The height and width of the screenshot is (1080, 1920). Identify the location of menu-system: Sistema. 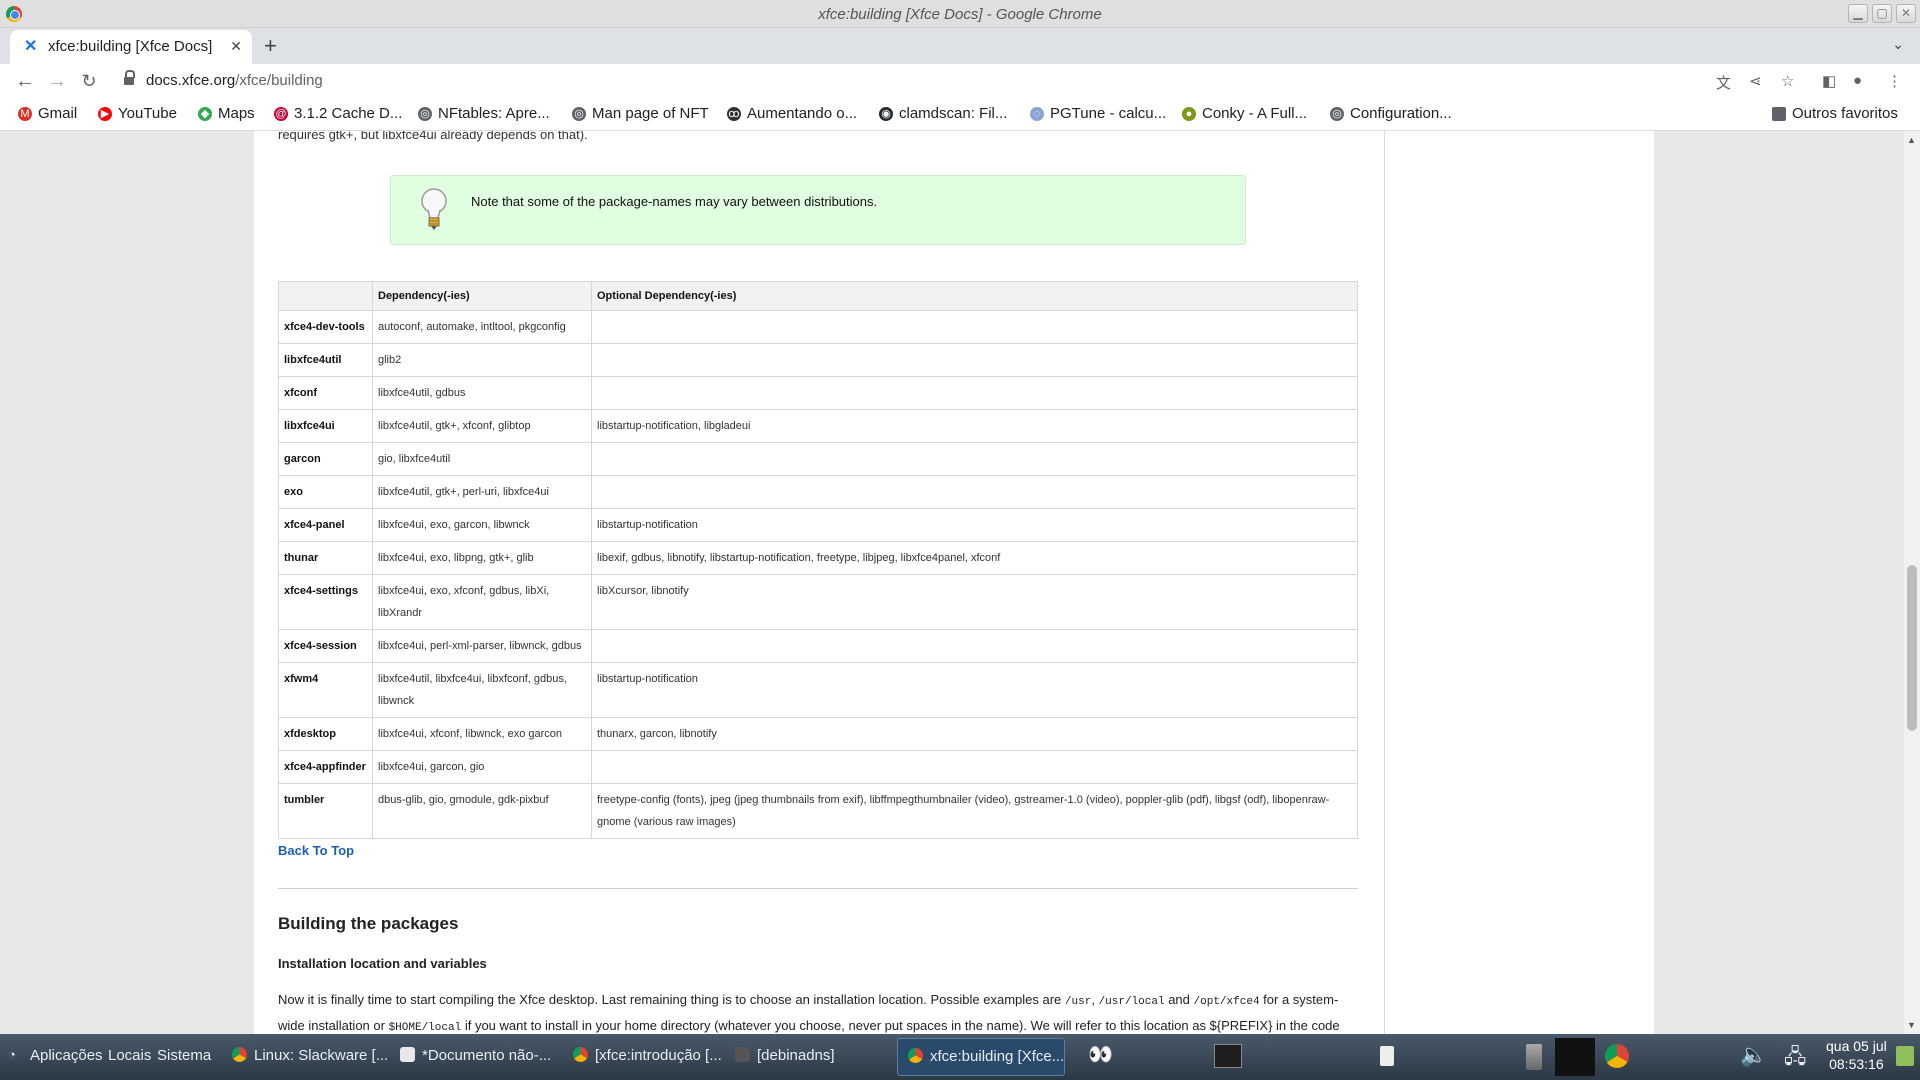
(184, 1055).